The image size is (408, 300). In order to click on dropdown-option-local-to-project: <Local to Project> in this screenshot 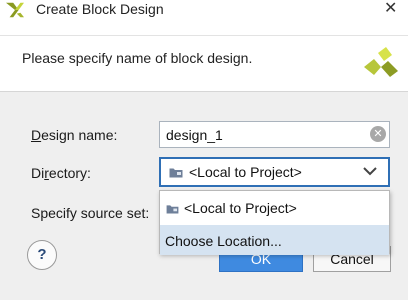, I will do `click(274, 208)`.